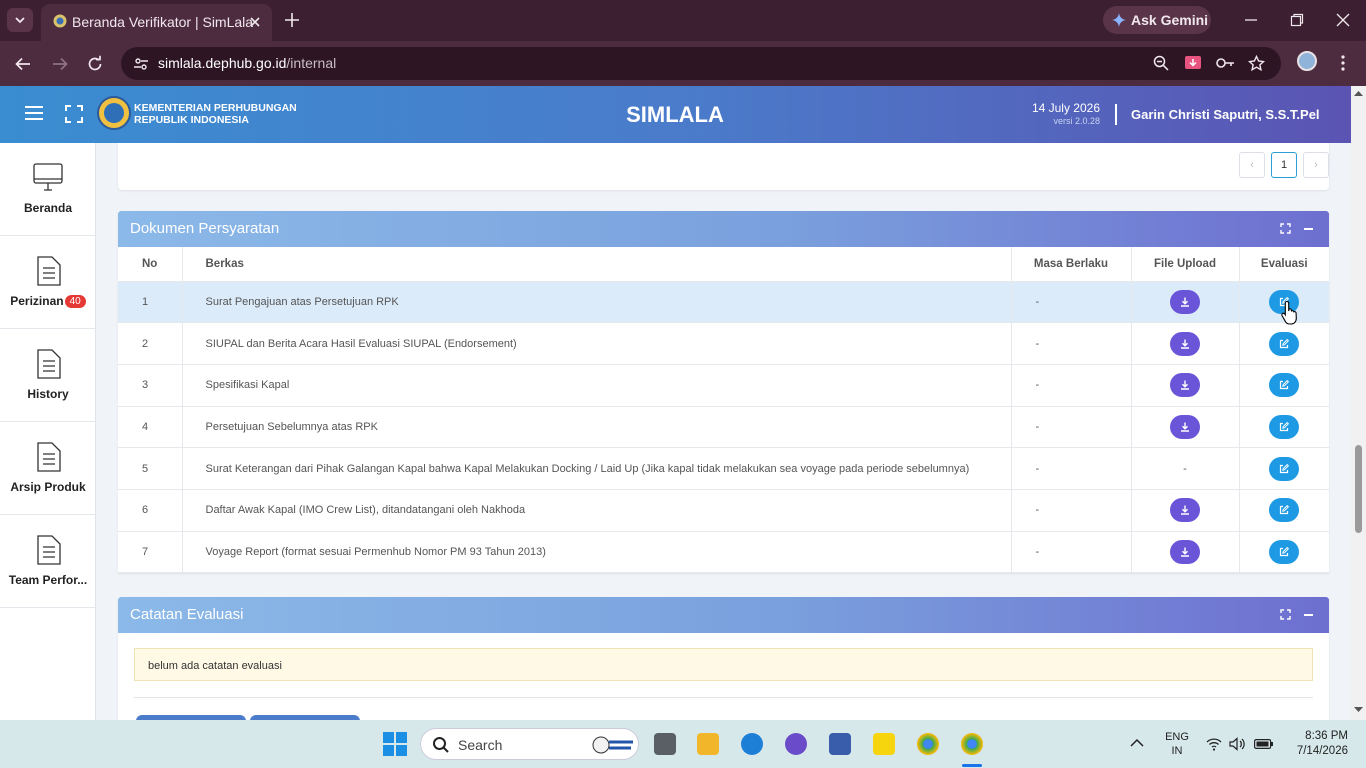 The image size is (1366, 768). What do you see at coordinates (665, 744) in the screenshot?
I see `task-view-icon` at bounding box center [665, 744].